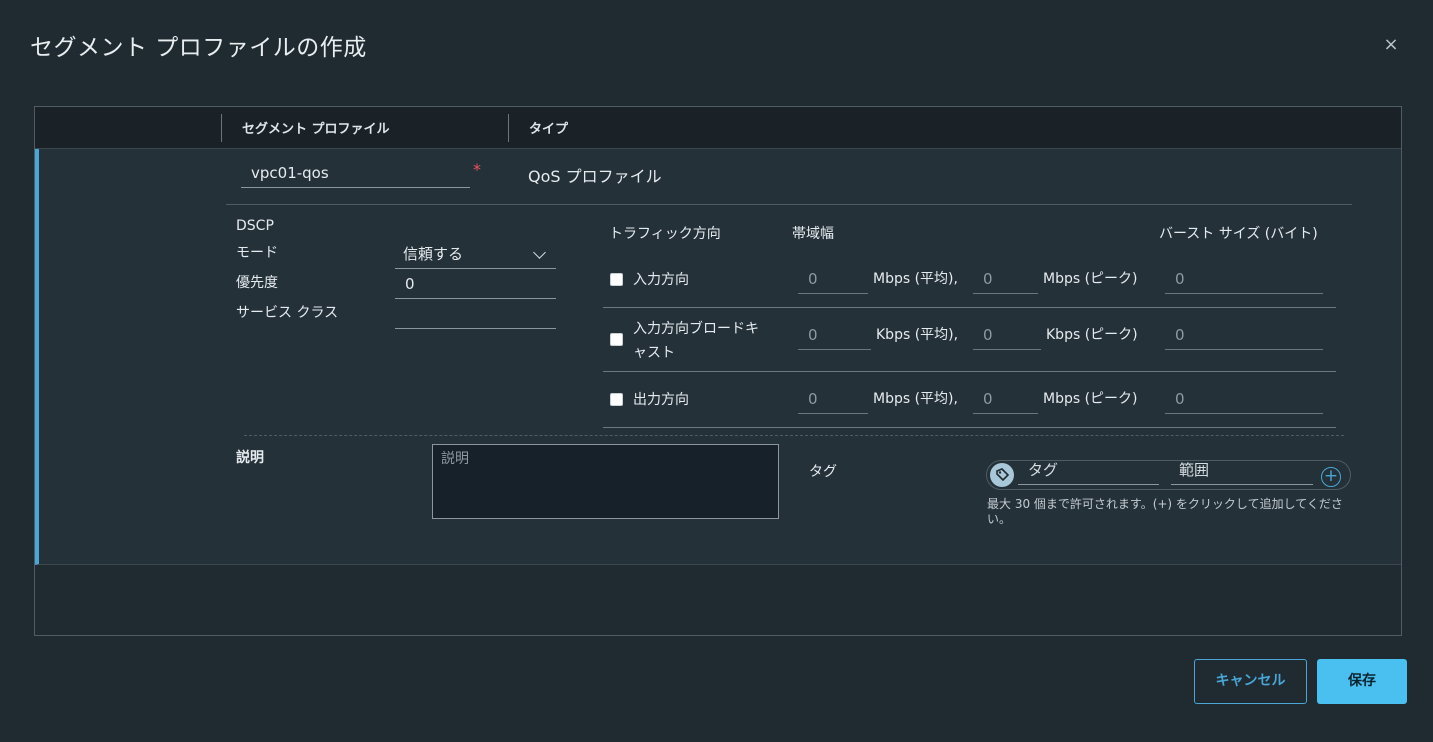 This screenshot has width=1433, height=742. Describe the element at coordinates (250, 458) in the screenshot. I see `description-label: 説明` at that location.